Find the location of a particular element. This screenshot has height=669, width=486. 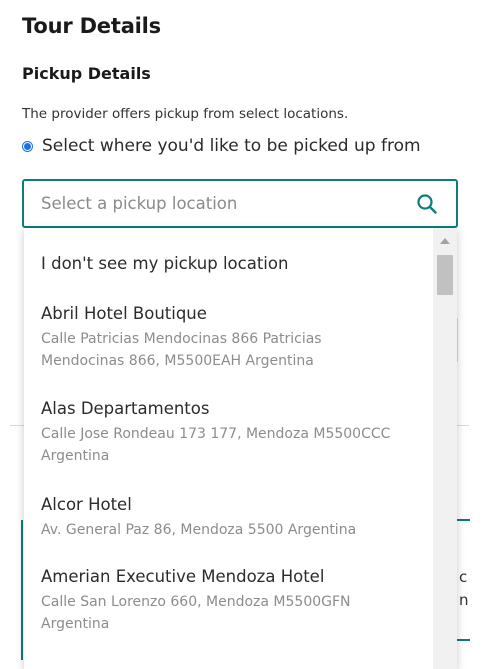

dropdown-scrollbar is located at coordinates (445, 448).